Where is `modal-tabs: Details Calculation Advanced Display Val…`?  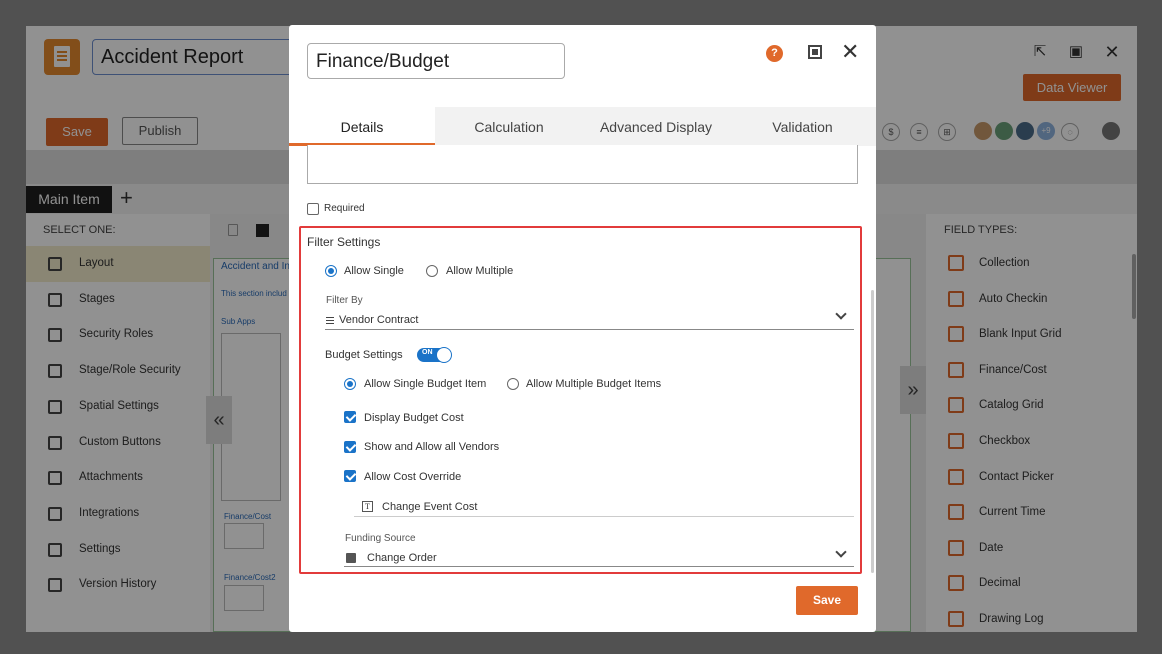 modal-tabs: Details Calculation Advanced Display Val… is located at coordinates (582, 126).